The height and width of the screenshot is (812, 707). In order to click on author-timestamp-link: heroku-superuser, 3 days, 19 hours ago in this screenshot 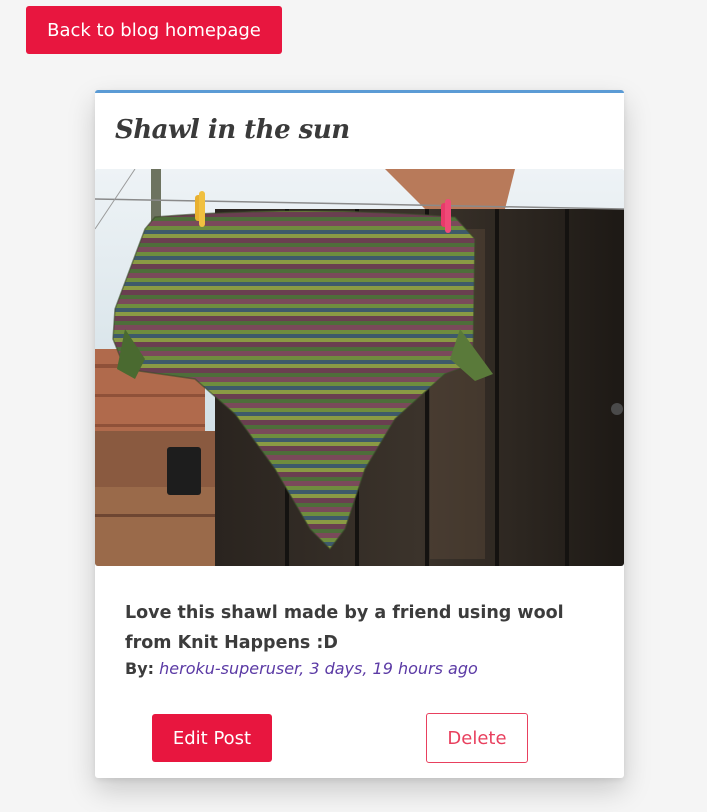, I will do `click(318, 668)`.